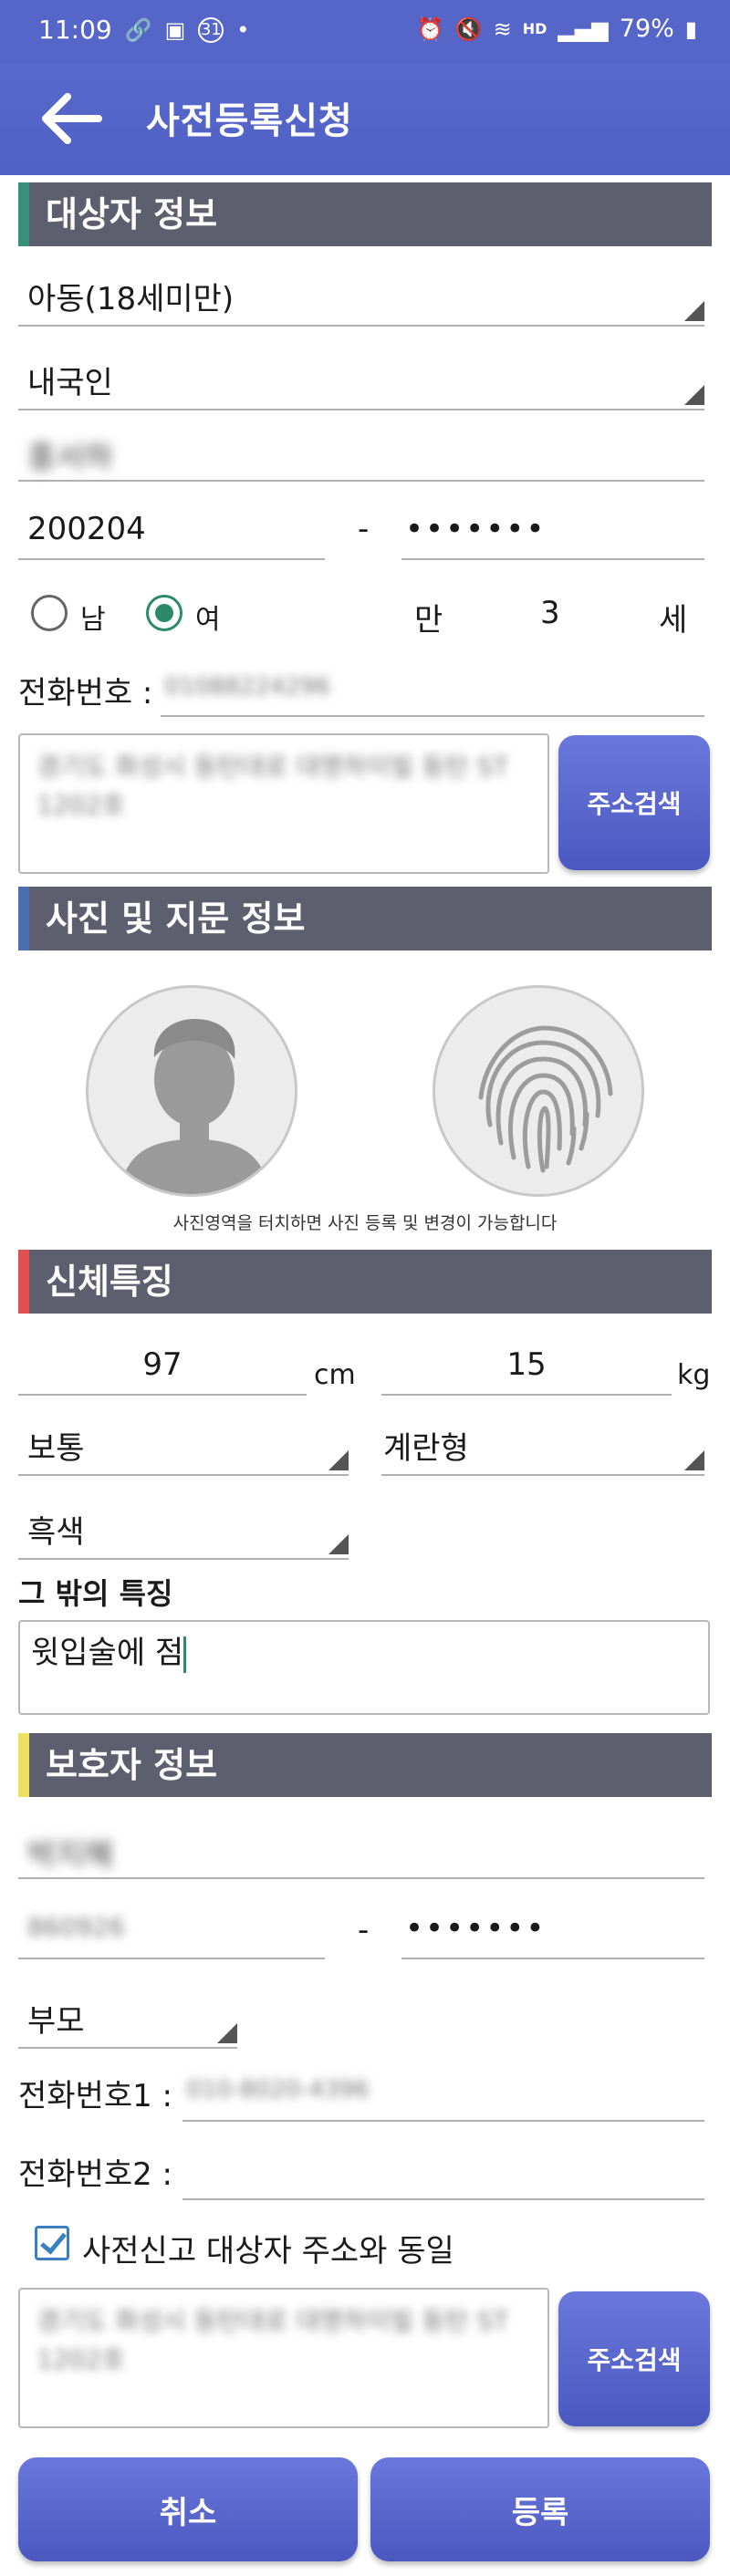 Image resolution: width=730 pixels, height=2576 pixels. I want to click on photo-placeholder, so click(191, 1091).